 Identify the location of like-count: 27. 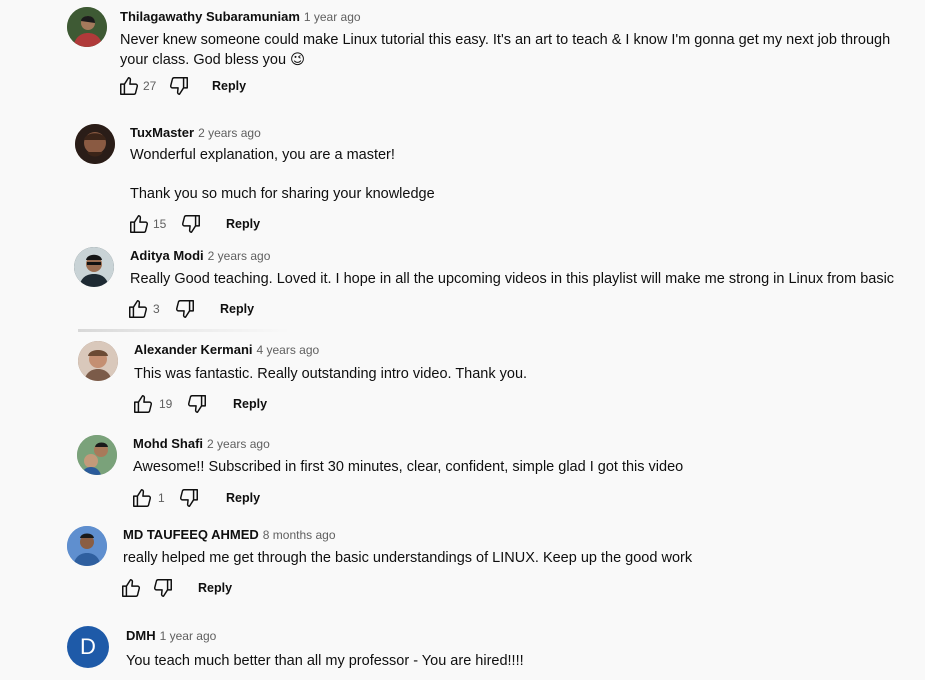
(150, 86).